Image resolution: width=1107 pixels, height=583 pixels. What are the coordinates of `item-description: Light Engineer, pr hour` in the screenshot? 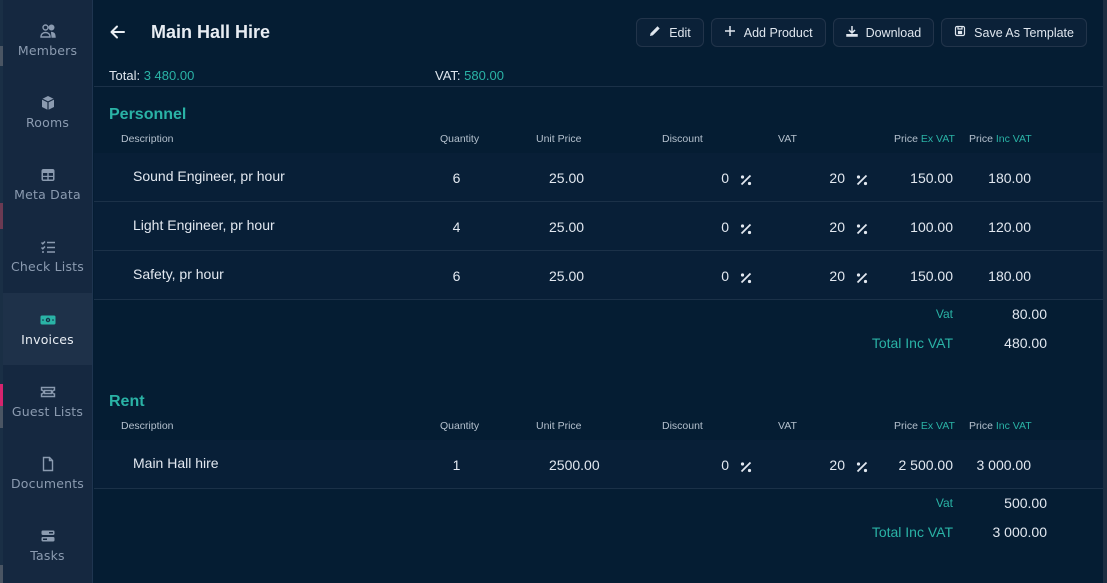 It's located at (204, 225).